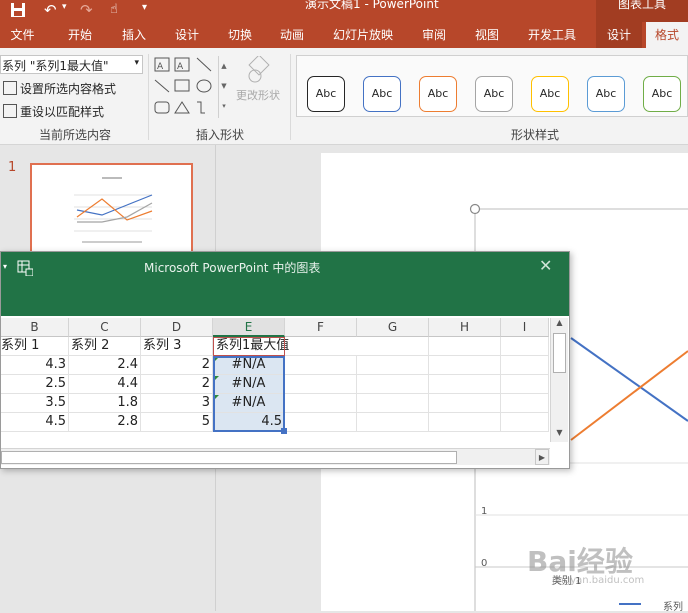 This screenshot has height=613, width=688. I want to click on watermark: Bai经验, so click(580, 560).